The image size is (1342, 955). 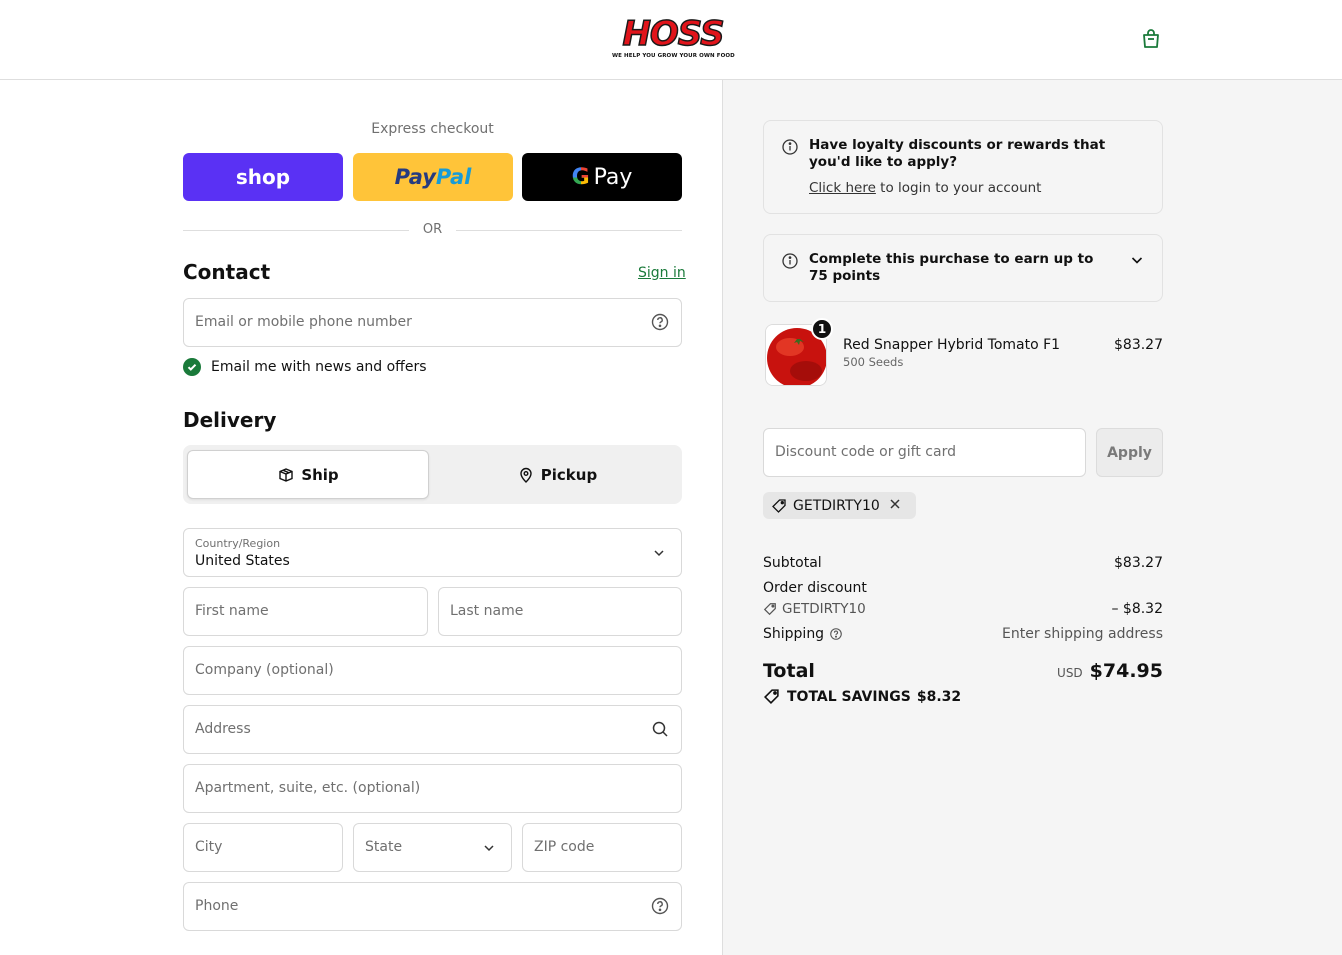 What do you see at coordinates (939, 696) in the screenshot?
I see `savings-value: $8.32` at bounding box center [939, 696].